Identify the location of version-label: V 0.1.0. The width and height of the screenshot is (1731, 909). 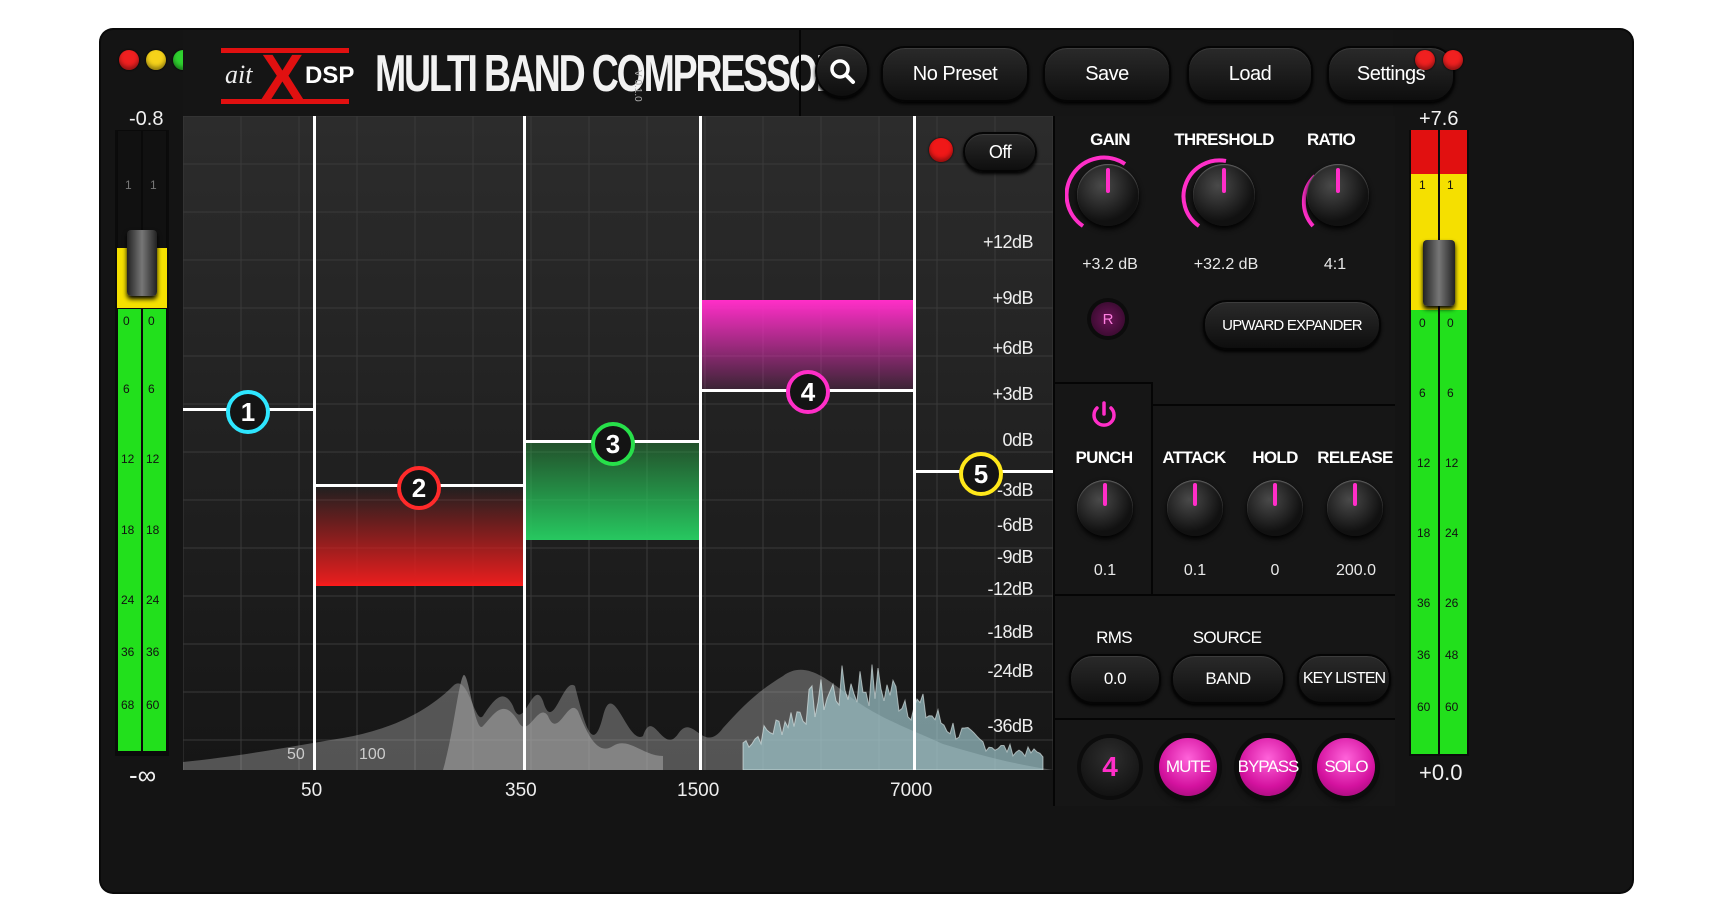
(637, 86).